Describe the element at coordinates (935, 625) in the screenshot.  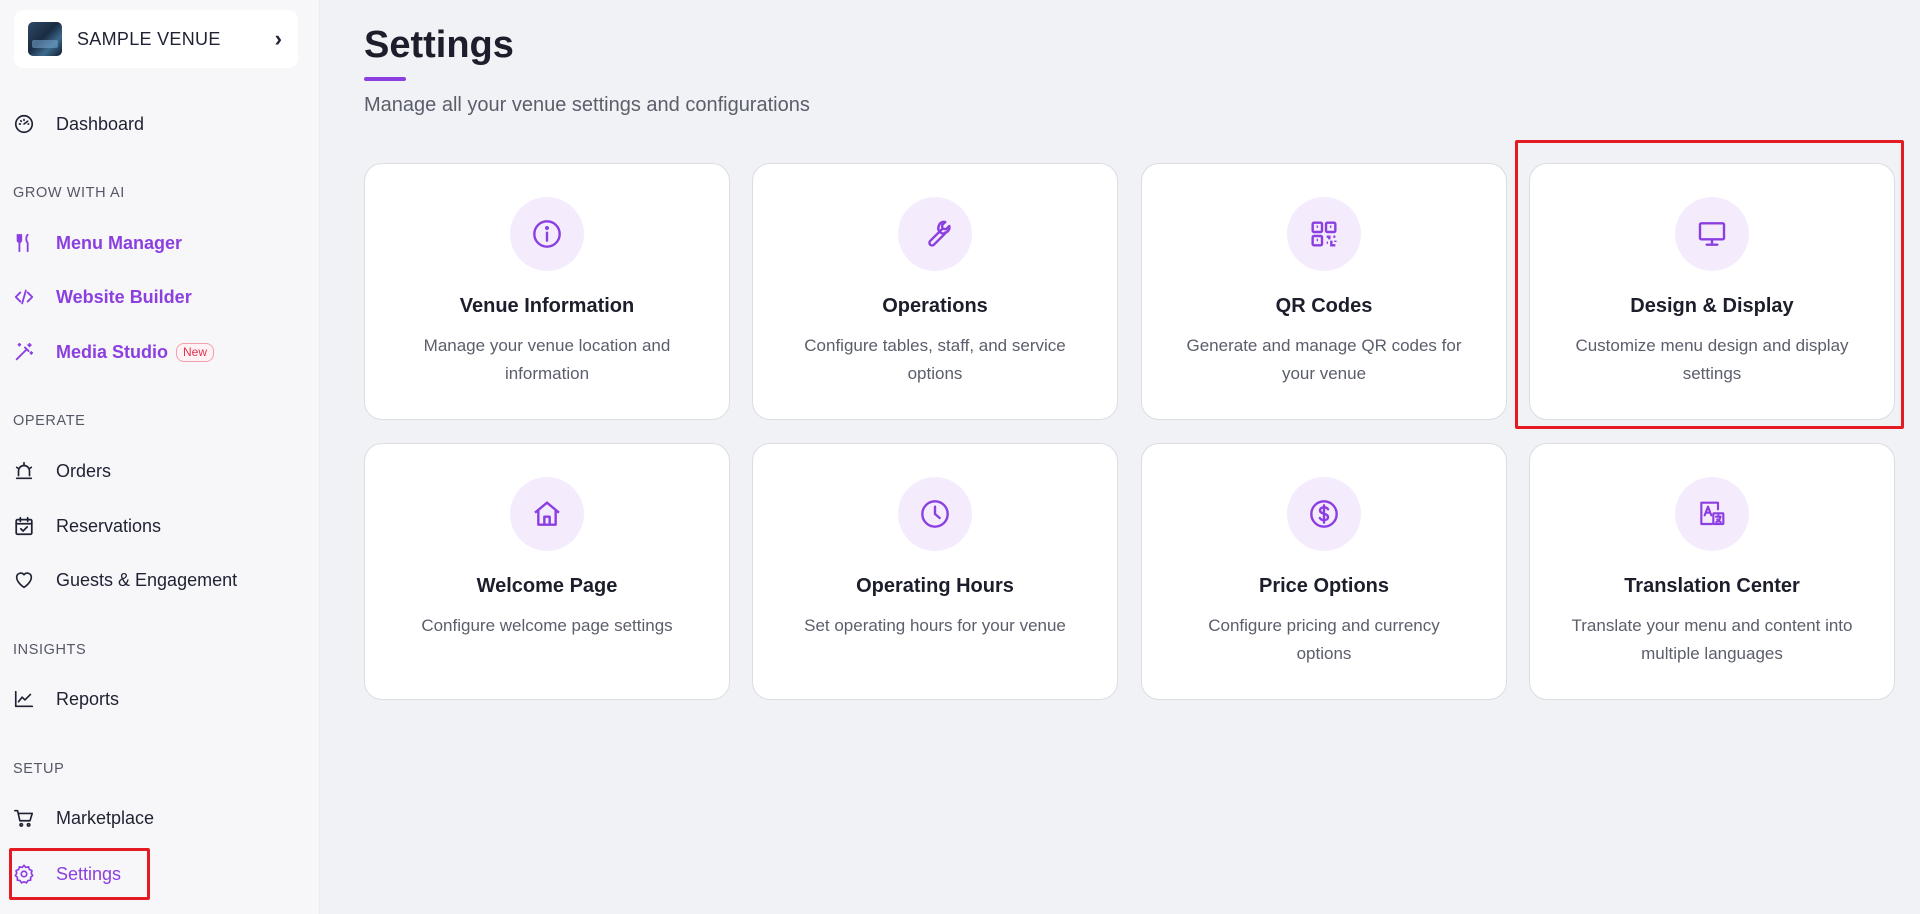
I see `card-description: Set operating hours for your venue` at that location.